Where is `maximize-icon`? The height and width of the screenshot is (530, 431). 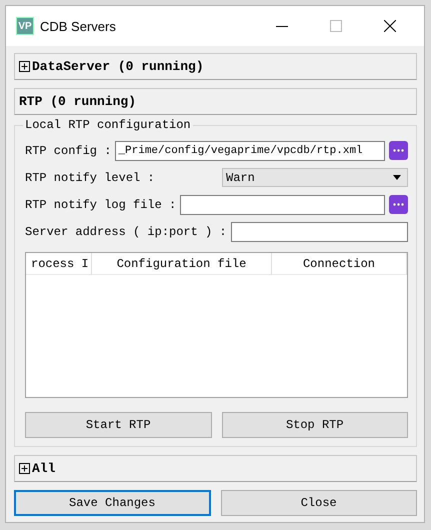
maximize-icon is located at coordinates (336, 26).